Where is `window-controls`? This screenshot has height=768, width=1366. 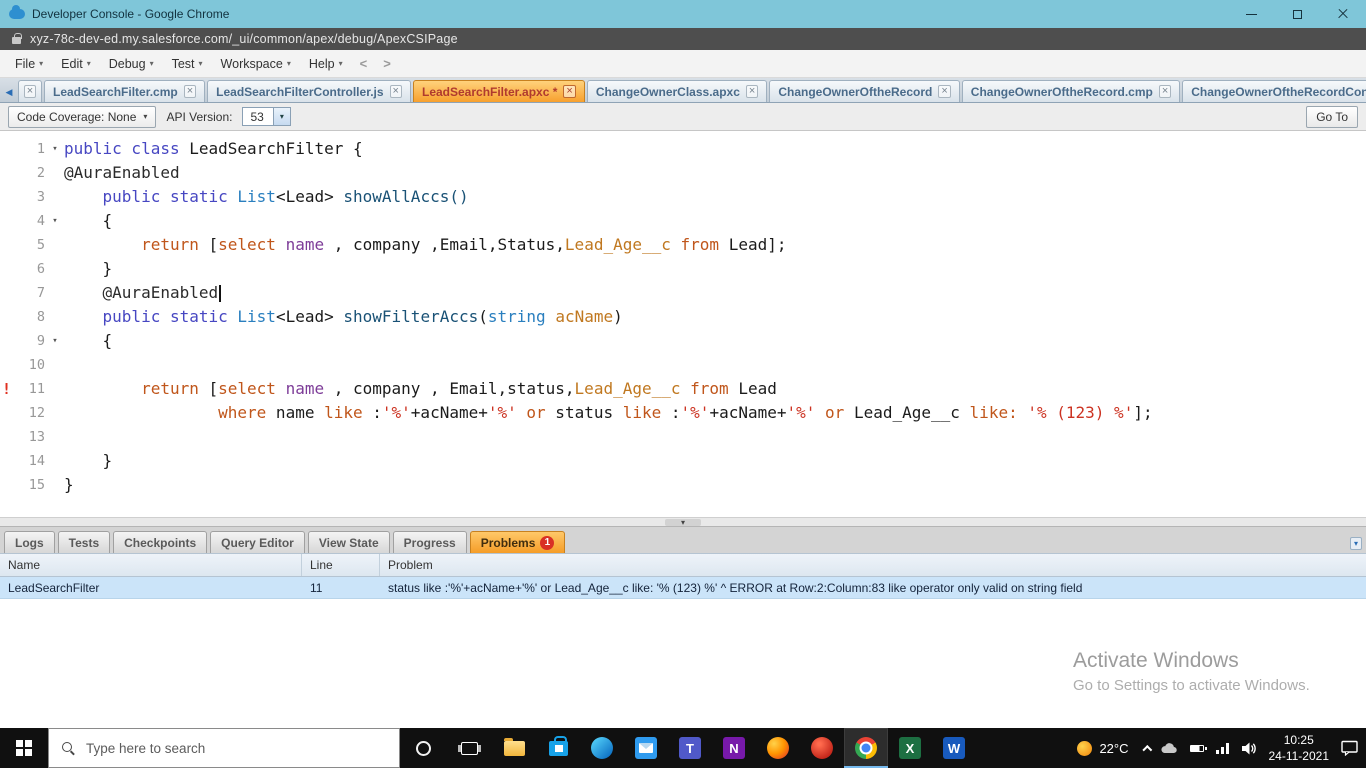 window-controls is located at coordinates (1297, 14).